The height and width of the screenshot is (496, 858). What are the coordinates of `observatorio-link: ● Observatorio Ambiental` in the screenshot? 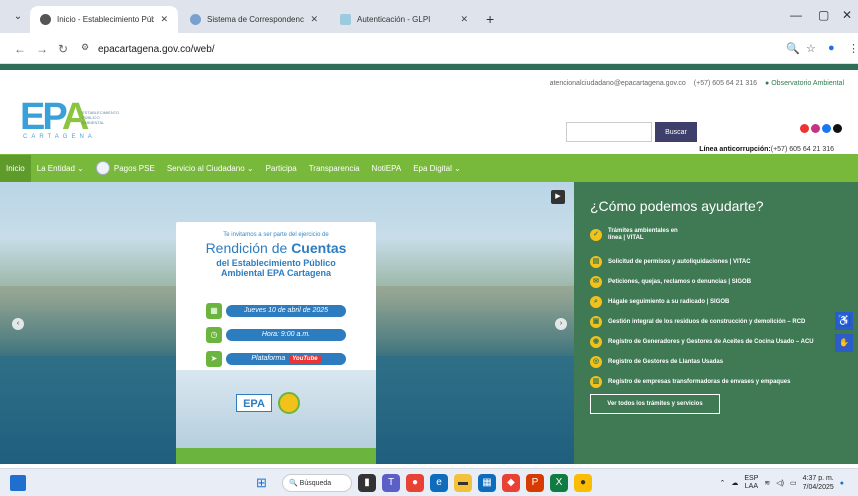 It's located at (804, 83).